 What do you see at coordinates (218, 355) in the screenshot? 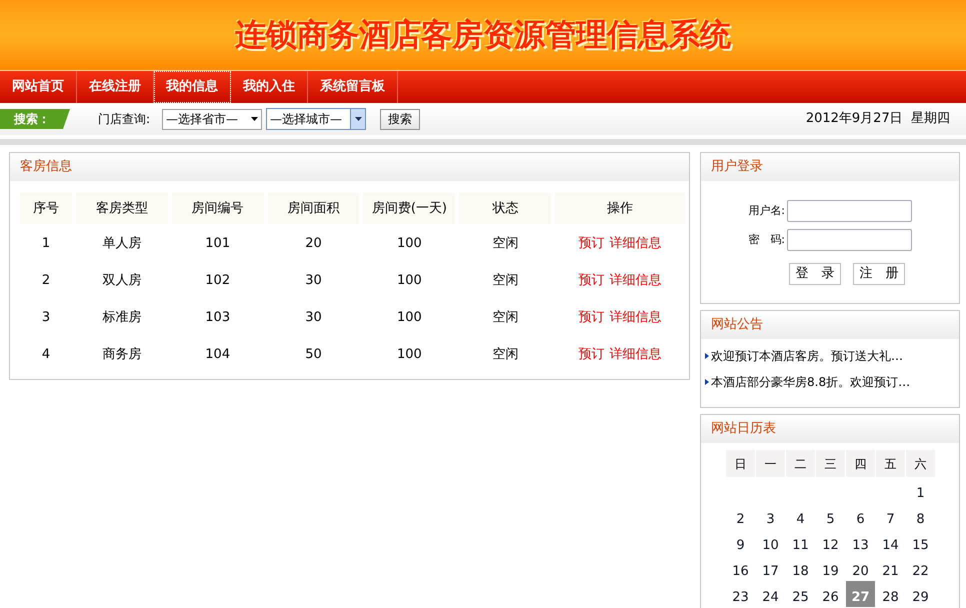
I see `table-cell-text: 104` at bounding box center [218, 355].